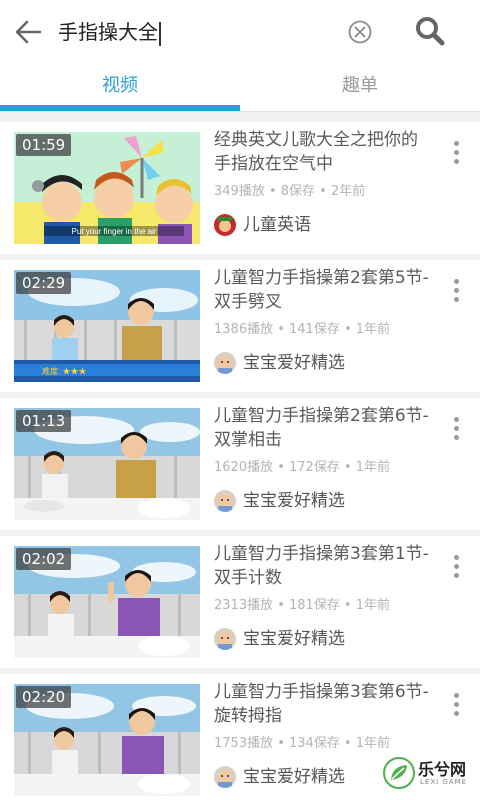 The height and width of the screenshot is (800, 480). What do you see at coordinates (44, 283) in the screenshot?
I see `video-duration: 02:29` at bounding box center [44, 283].